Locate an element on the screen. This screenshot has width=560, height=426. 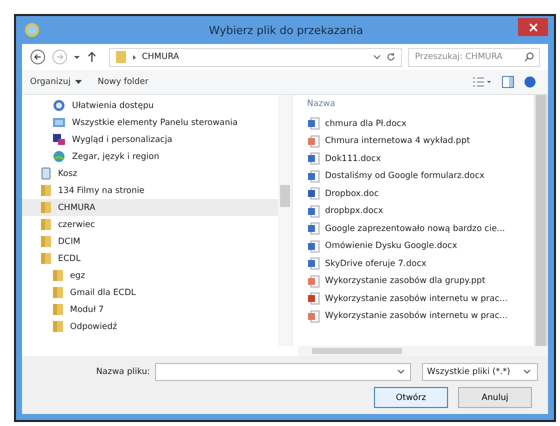
file-name: Dostaliśmy od Google formularz.docx is located at coordinates (405, 176).